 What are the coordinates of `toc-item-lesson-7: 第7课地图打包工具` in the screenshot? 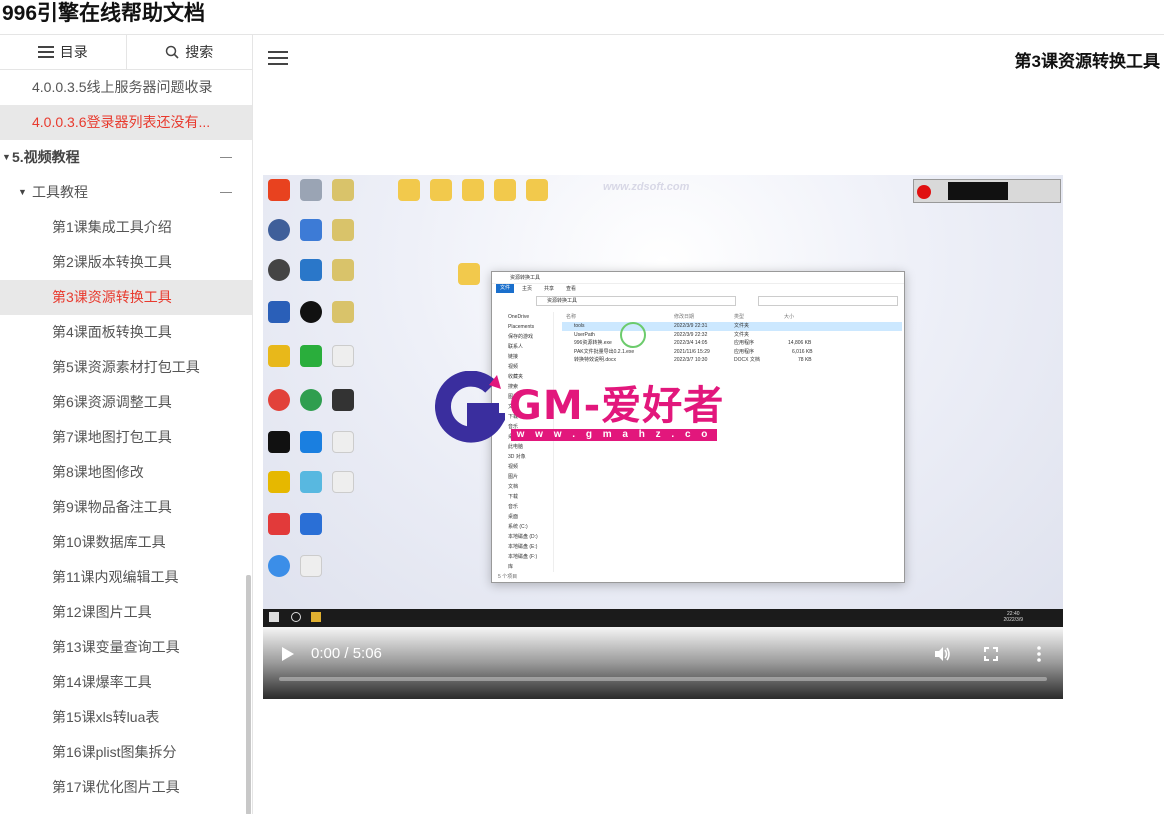 It's located at (126, 437).